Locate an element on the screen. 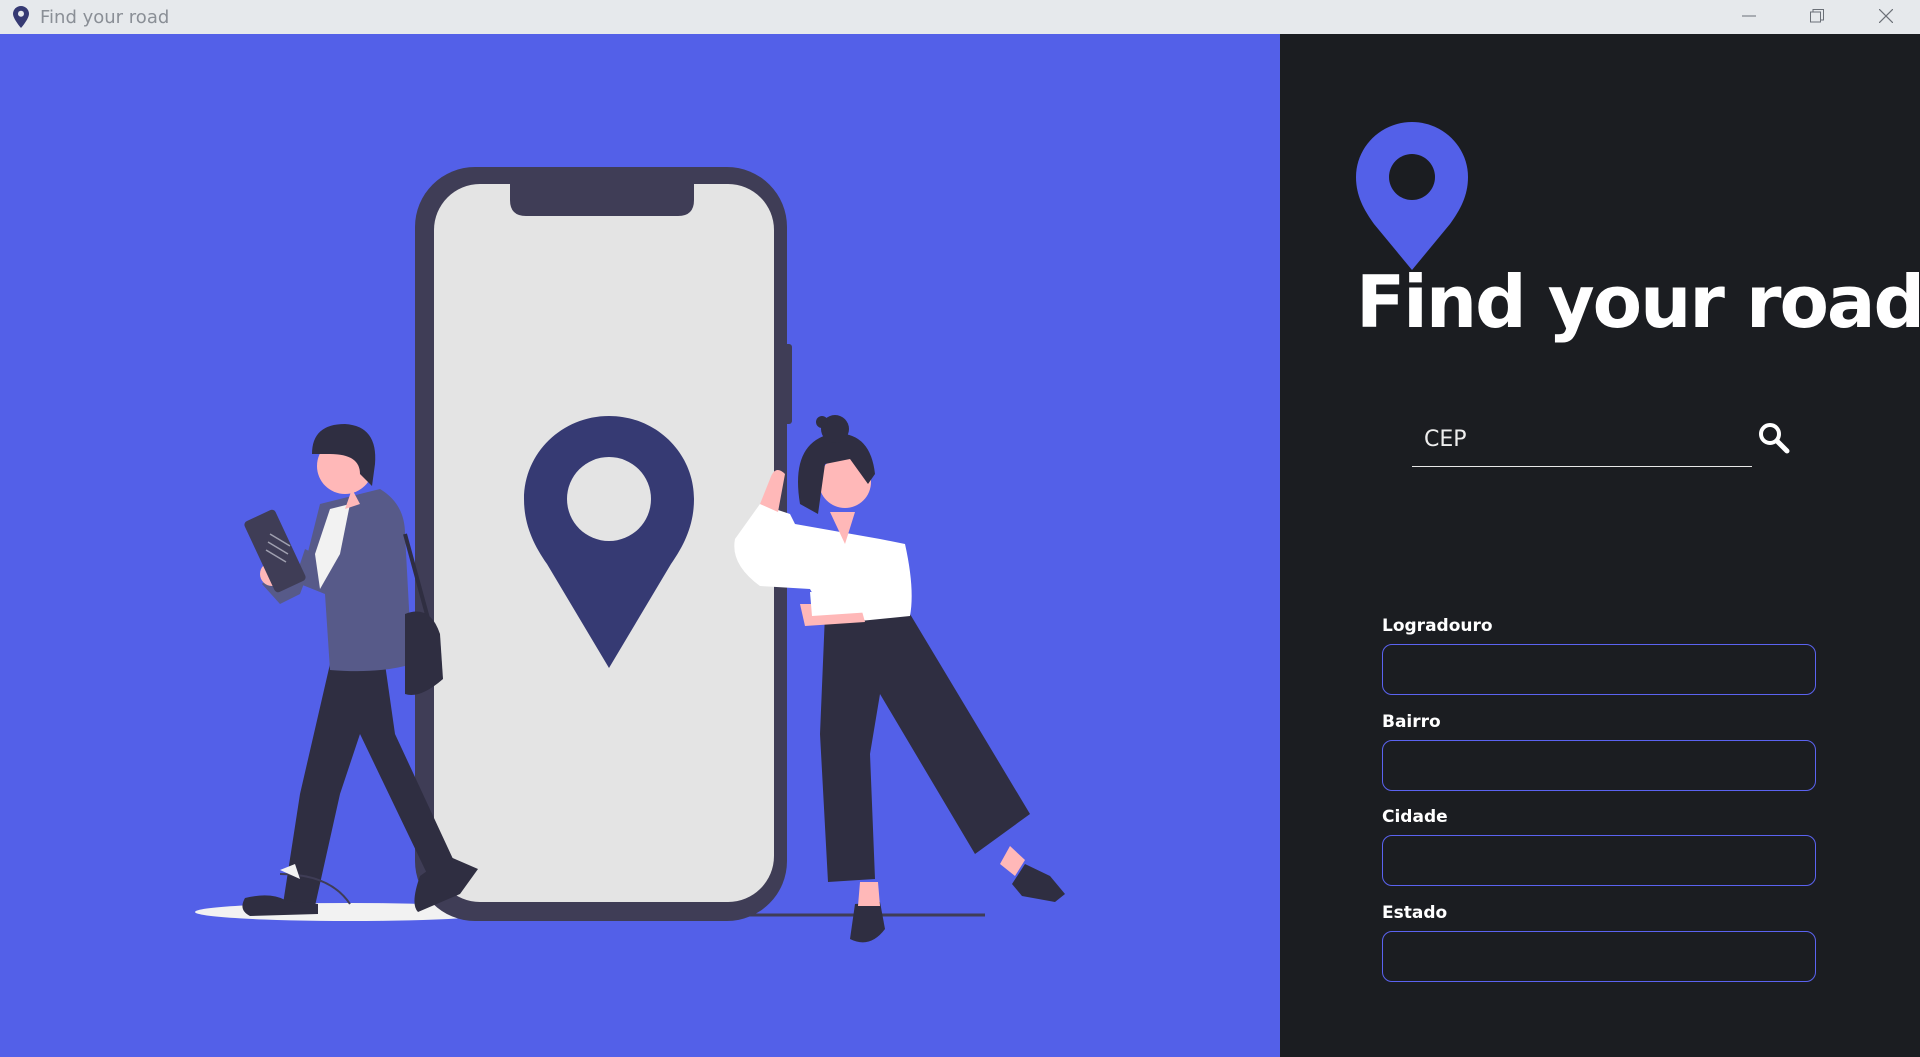  search-button is located at coordinates (1774, 440).